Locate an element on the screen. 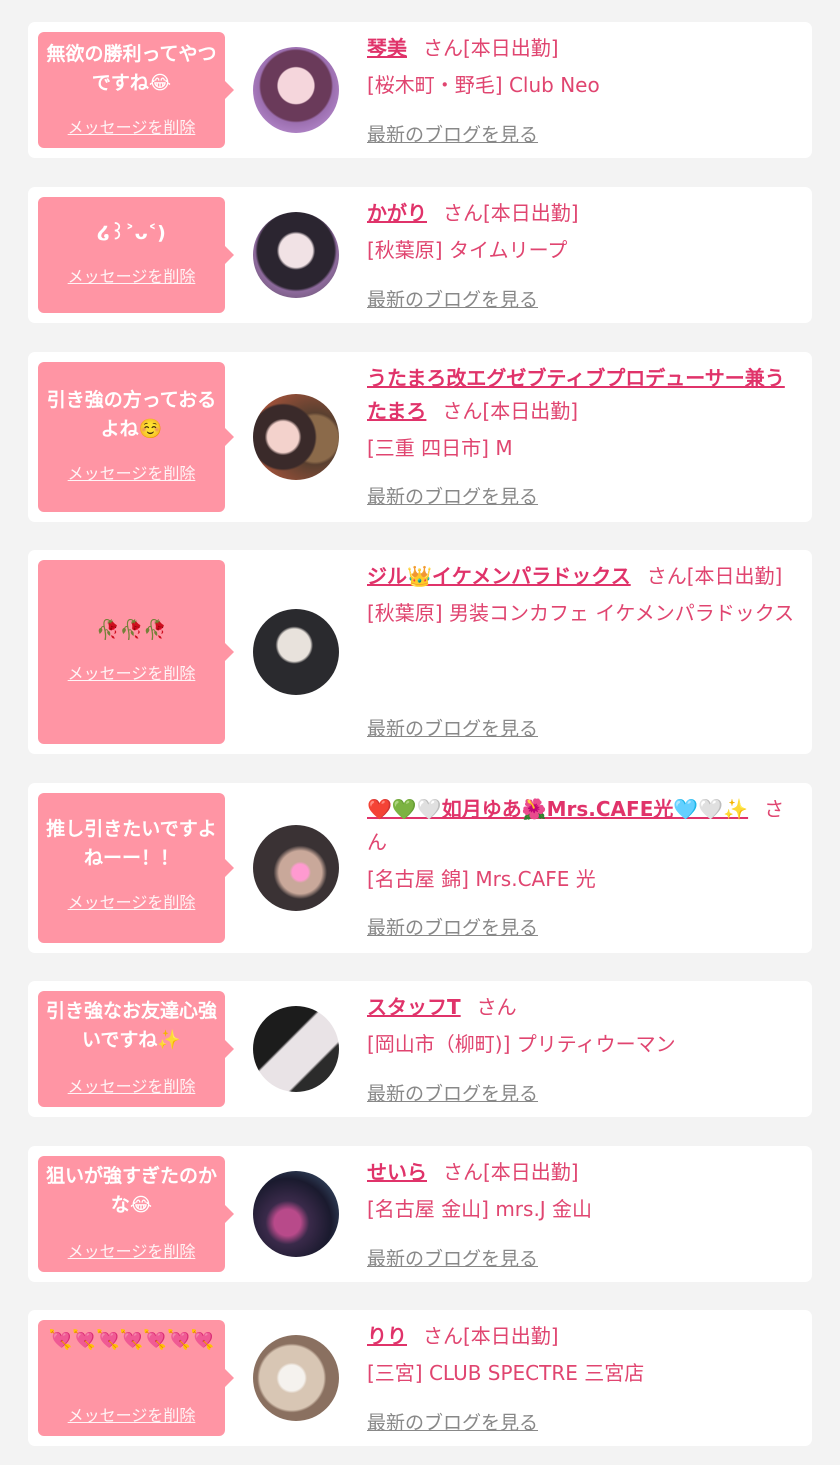 Image resolution: width=840 pixels, height=1465 pixels. shop-label: [秋葉原] タイムリープ is located at coordinates (467, 250).